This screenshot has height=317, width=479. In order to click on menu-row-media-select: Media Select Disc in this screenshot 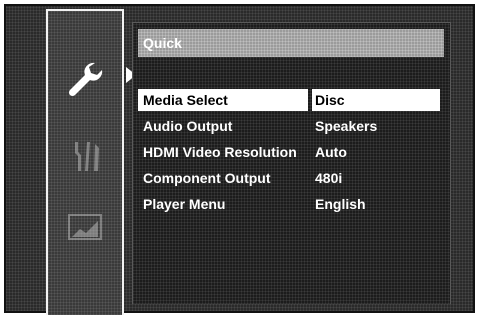, I will do `click(289, 102)`.